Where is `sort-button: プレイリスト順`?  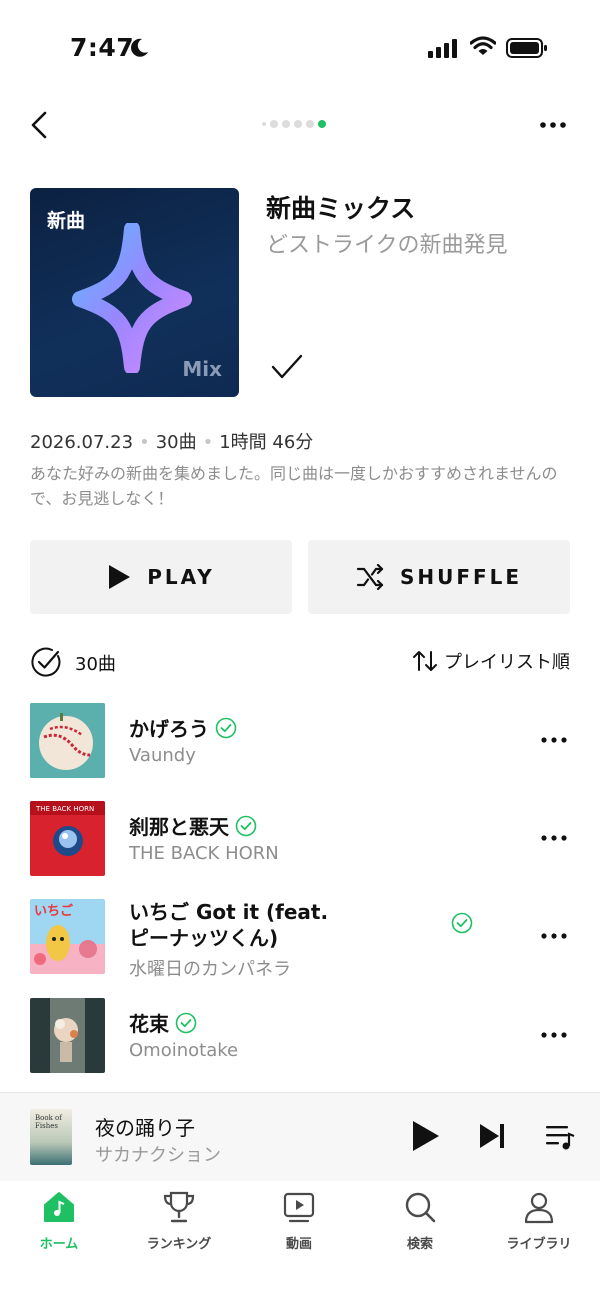
sort-button: プレイリスト順 is located at coordinates (491, 661).